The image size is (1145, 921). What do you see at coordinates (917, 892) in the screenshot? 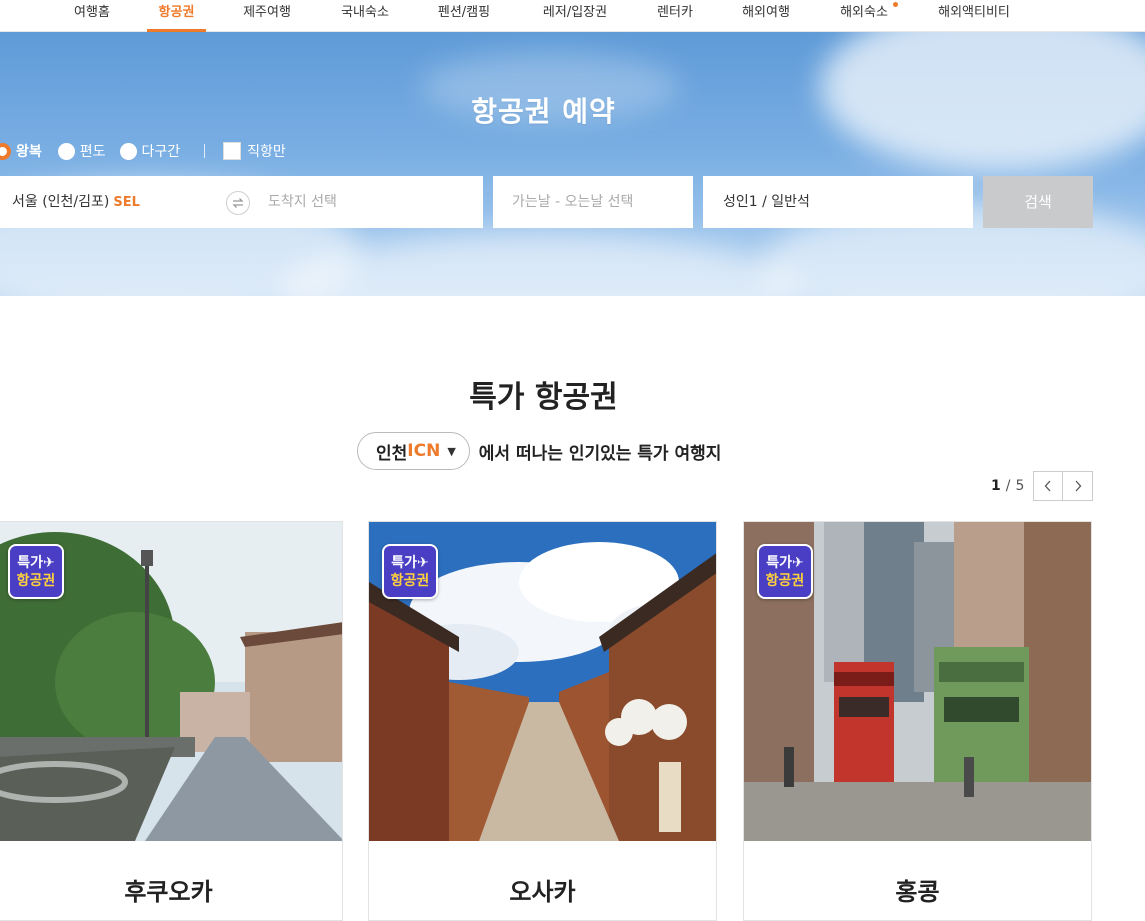
I see `destination-name: 홍콩` at bounding box center [917, 892].